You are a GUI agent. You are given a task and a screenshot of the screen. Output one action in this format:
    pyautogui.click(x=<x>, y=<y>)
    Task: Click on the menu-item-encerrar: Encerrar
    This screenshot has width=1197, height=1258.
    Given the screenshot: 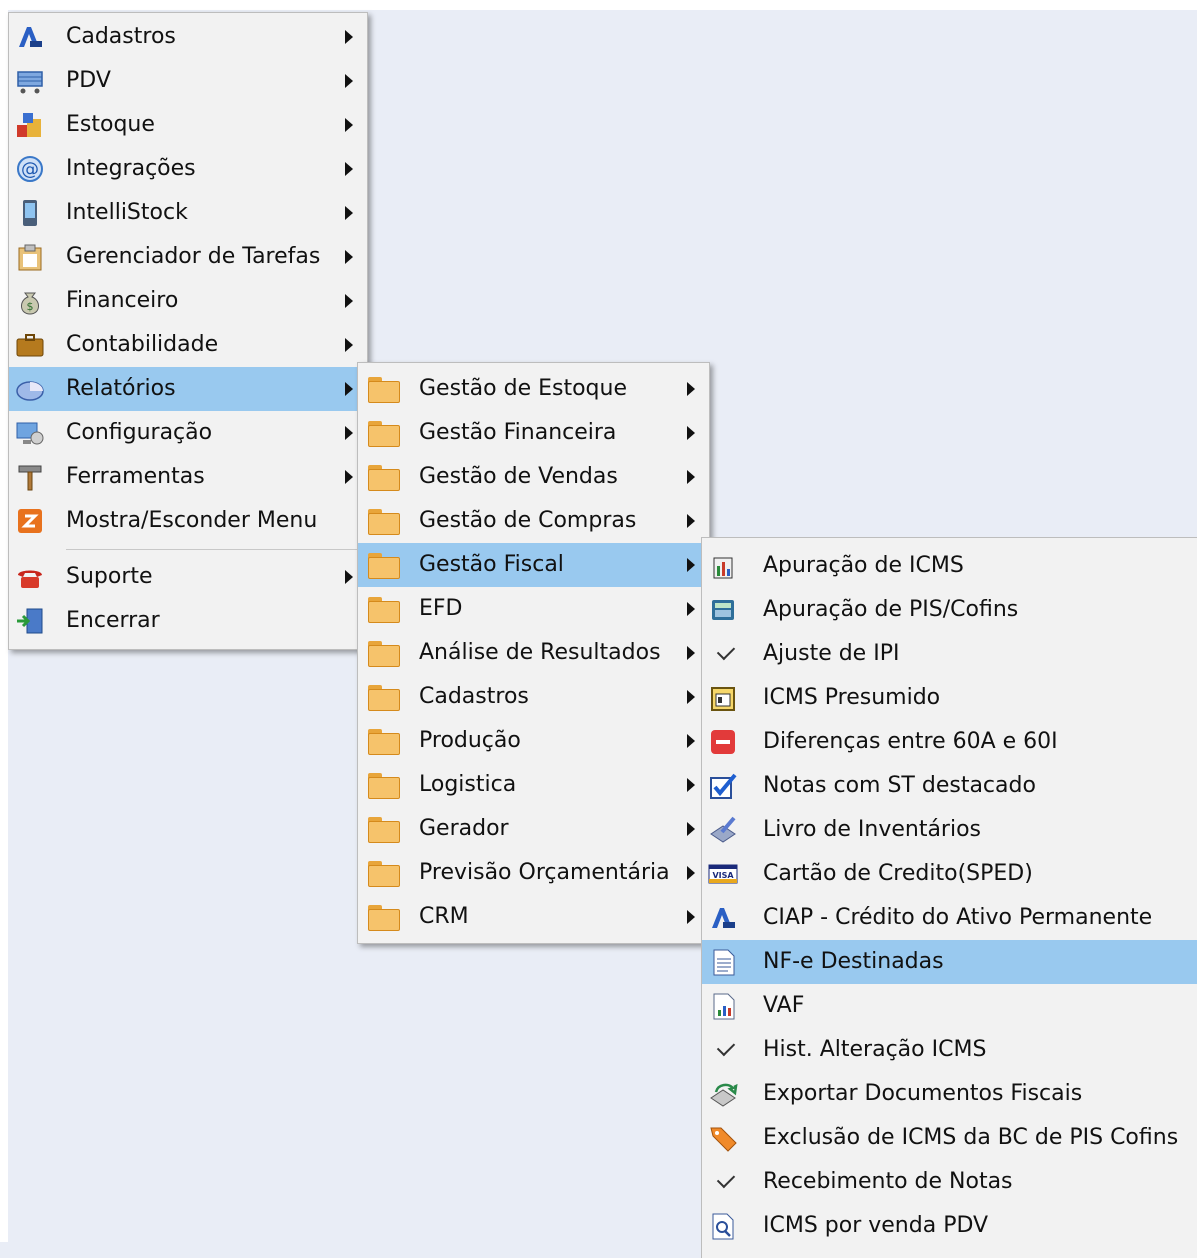 What is the action you would take?
    pyautogui.click(x=188, y=621)
    